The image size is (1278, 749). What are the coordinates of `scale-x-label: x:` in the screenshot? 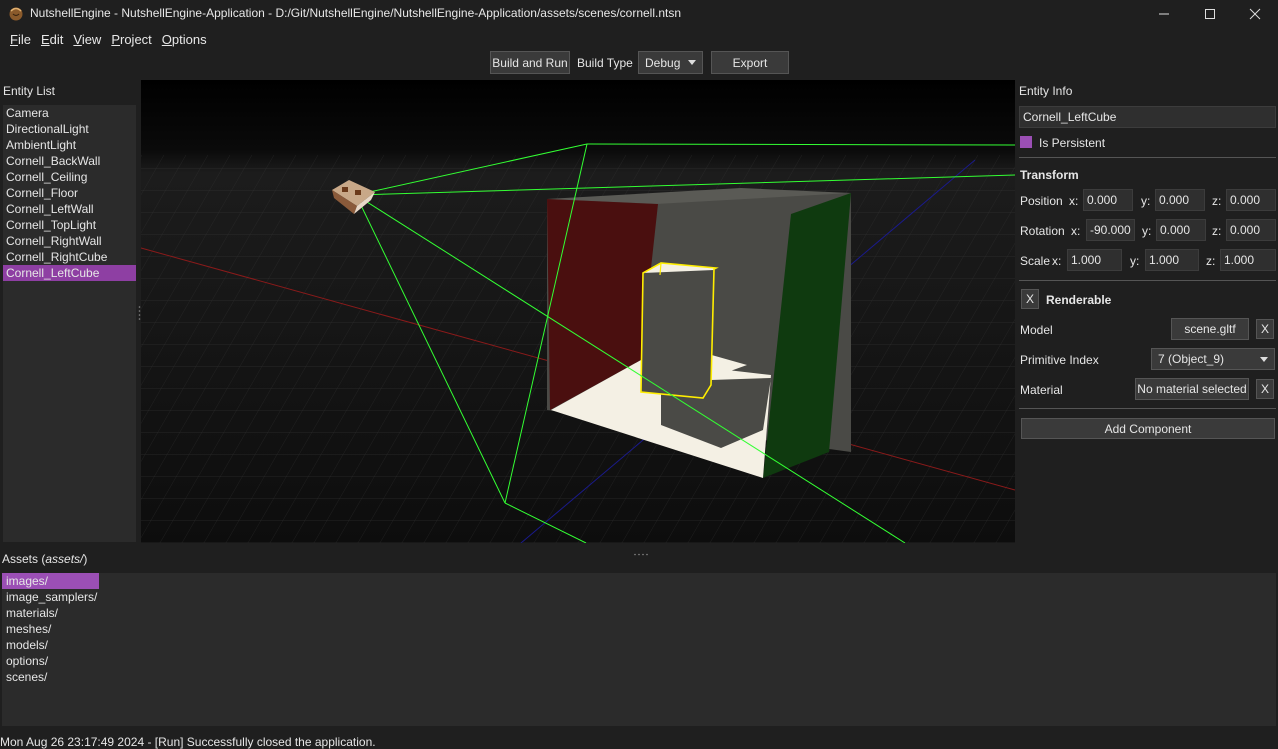 It's located at (1057, 261).